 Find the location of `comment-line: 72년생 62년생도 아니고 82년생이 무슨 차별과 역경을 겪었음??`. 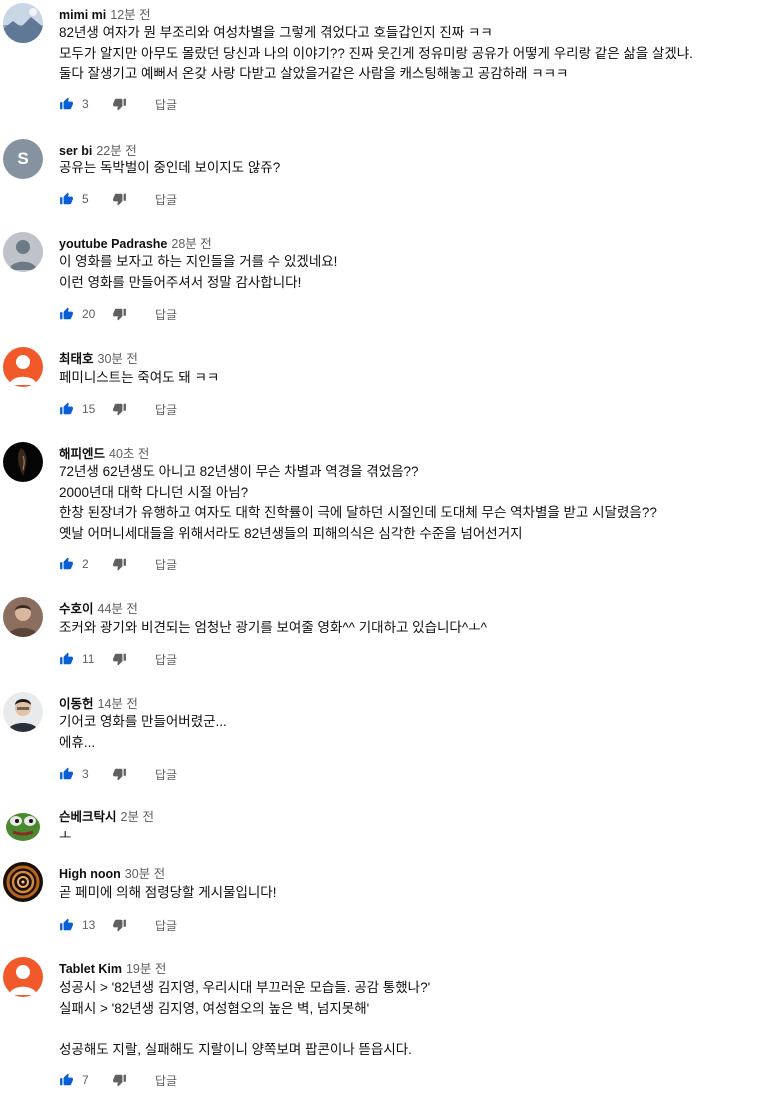

comment-line: 72년생 62년생도 아니고 82년생이 무슨 차별과 역경을 겪었음?? is located at coordinates (239, 471).